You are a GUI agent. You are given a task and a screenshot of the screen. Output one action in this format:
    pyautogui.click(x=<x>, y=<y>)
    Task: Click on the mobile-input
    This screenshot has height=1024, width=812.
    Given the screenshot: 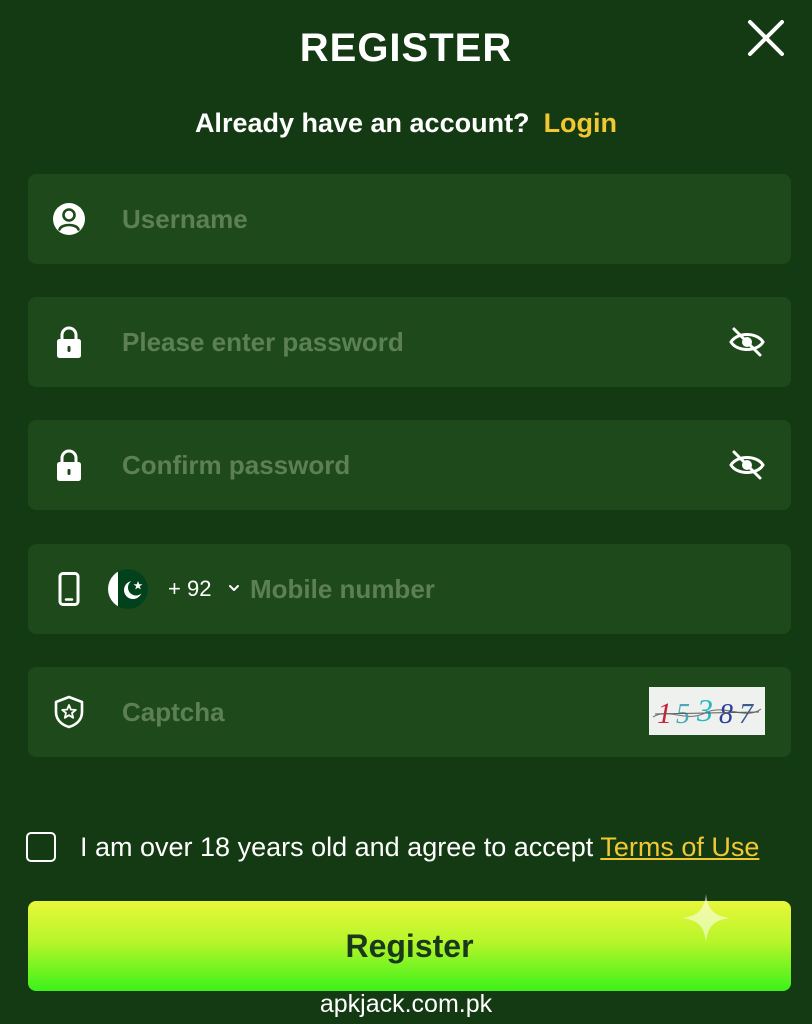 What is the action you would take?
    pyautogui.click(x=490, y=589)
    